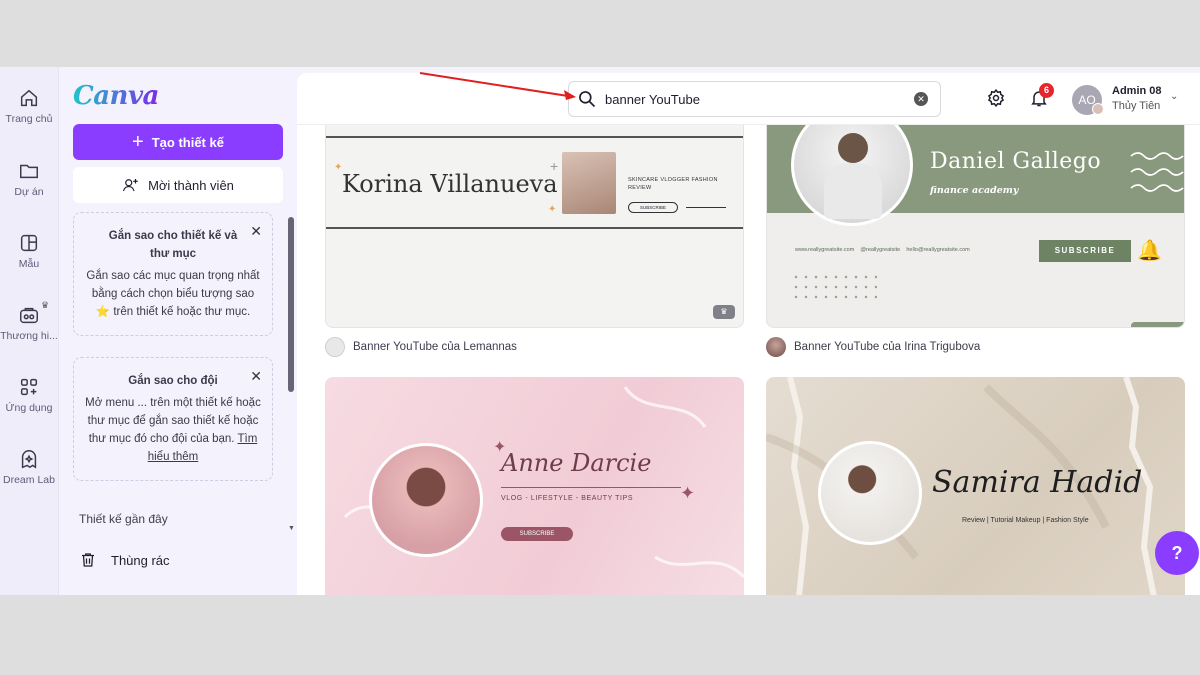 This screenshot has width=1200, height=675. What do you see at coordinates (173, 381) in the screenshot?
I see `card-title: Gắn sao cho đội` at bounding box center [173, 381].